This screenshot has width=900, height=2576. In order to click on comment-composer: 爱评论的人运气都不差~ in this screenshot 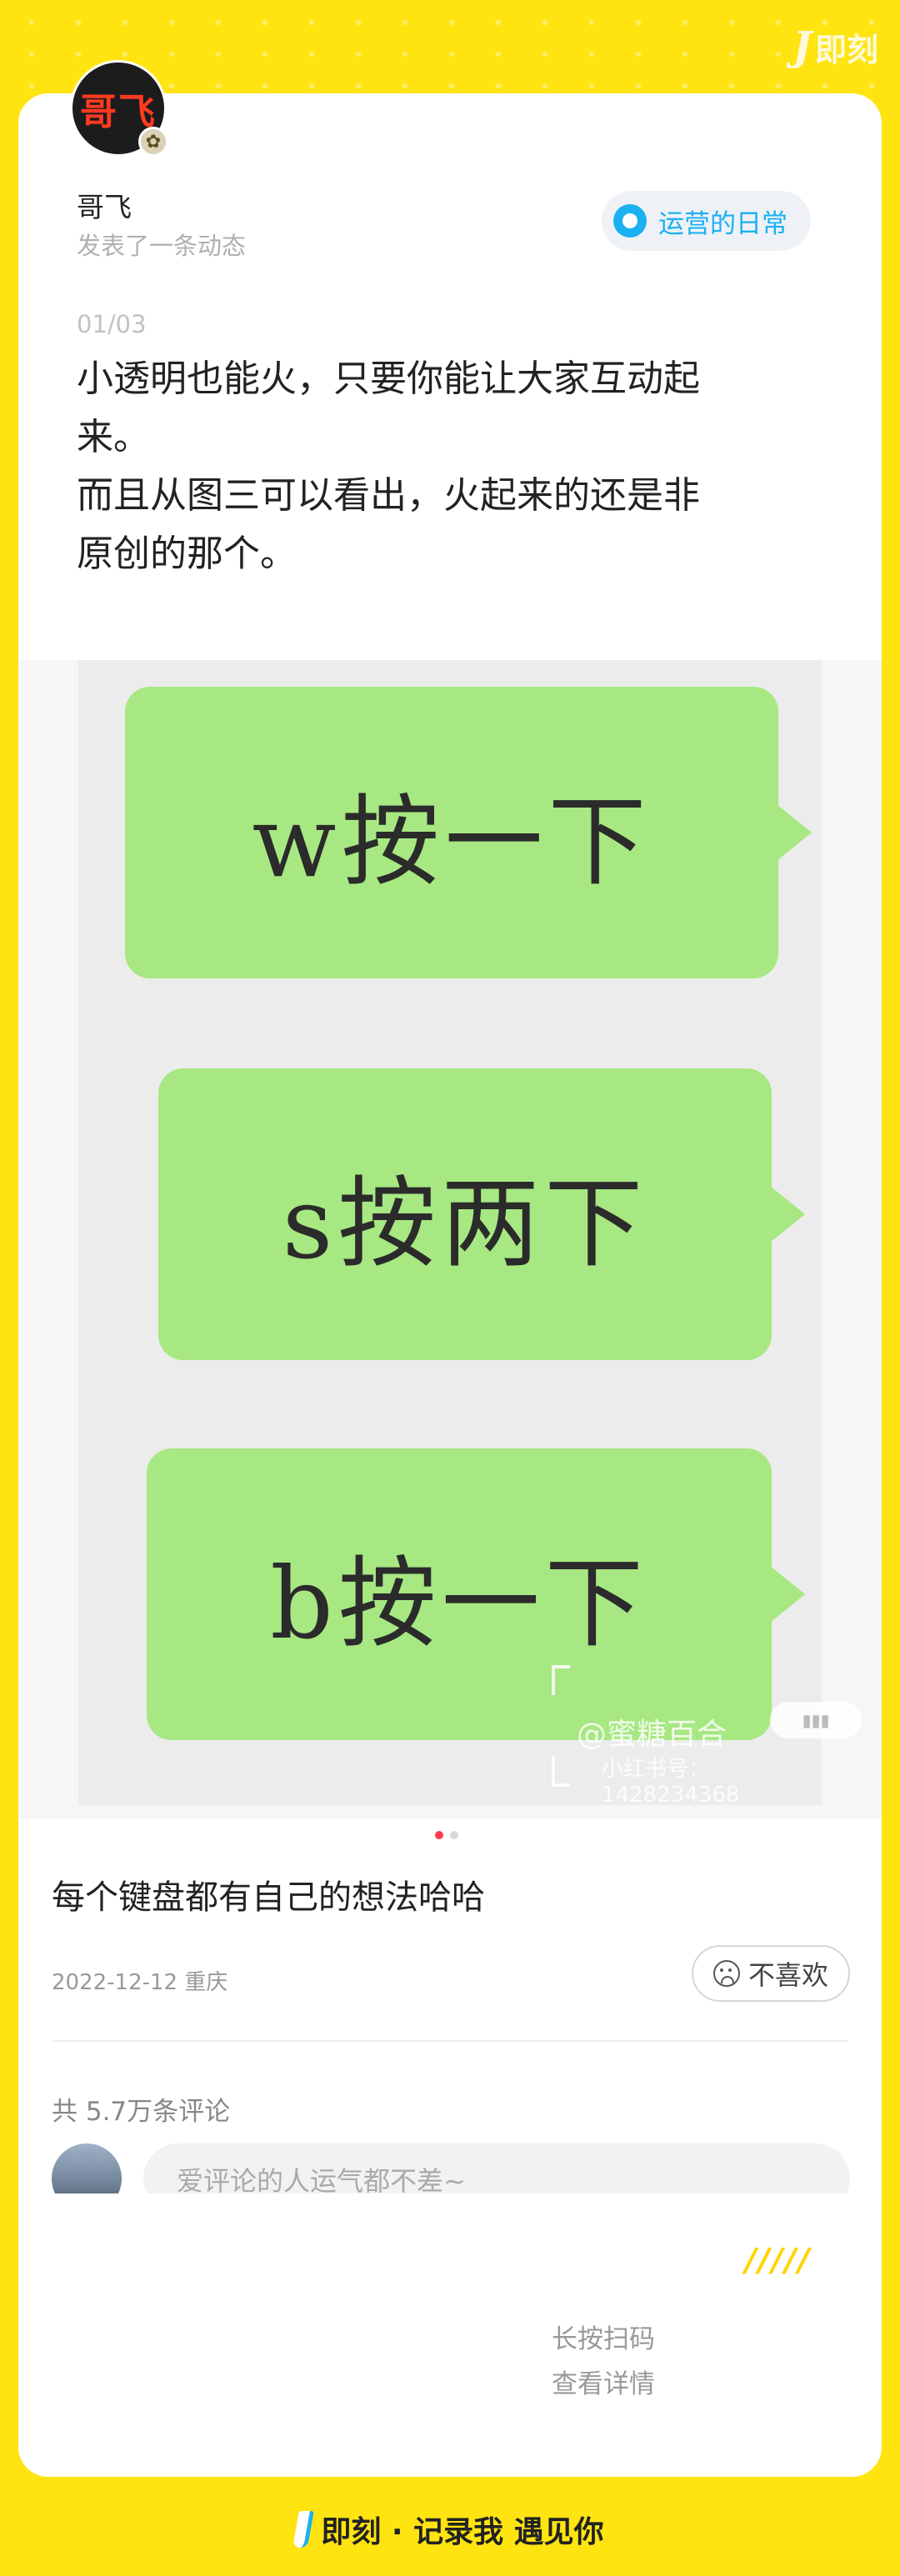, I will do `click(450, 2168)`.